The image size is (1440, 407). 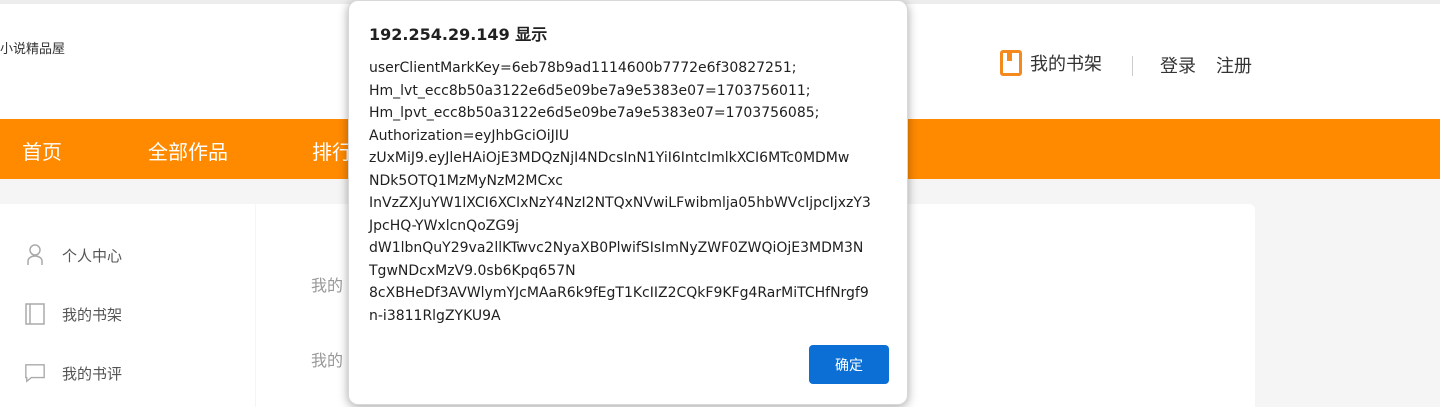 I want to click on comment-icon, so click(x=35, y=373).